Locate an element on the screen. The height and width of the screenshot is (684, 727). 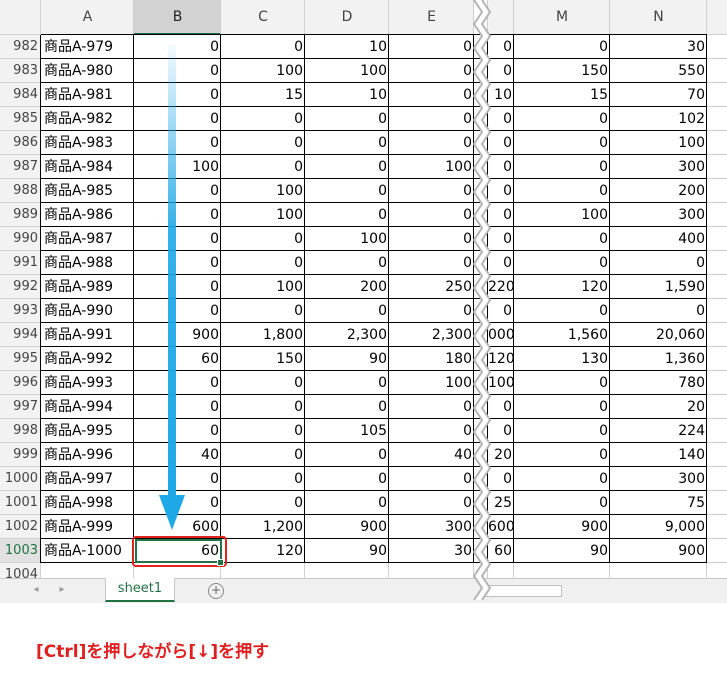
row-header: 987 is located at coordinates (20, 167).